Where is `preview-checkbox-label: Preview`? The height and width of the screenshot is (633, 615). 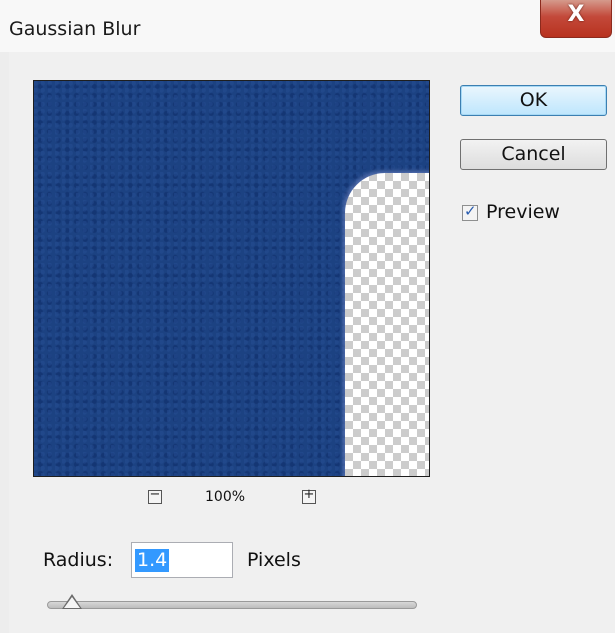
preview-checkbox-label: Preview is located at coordinates (523, 212).